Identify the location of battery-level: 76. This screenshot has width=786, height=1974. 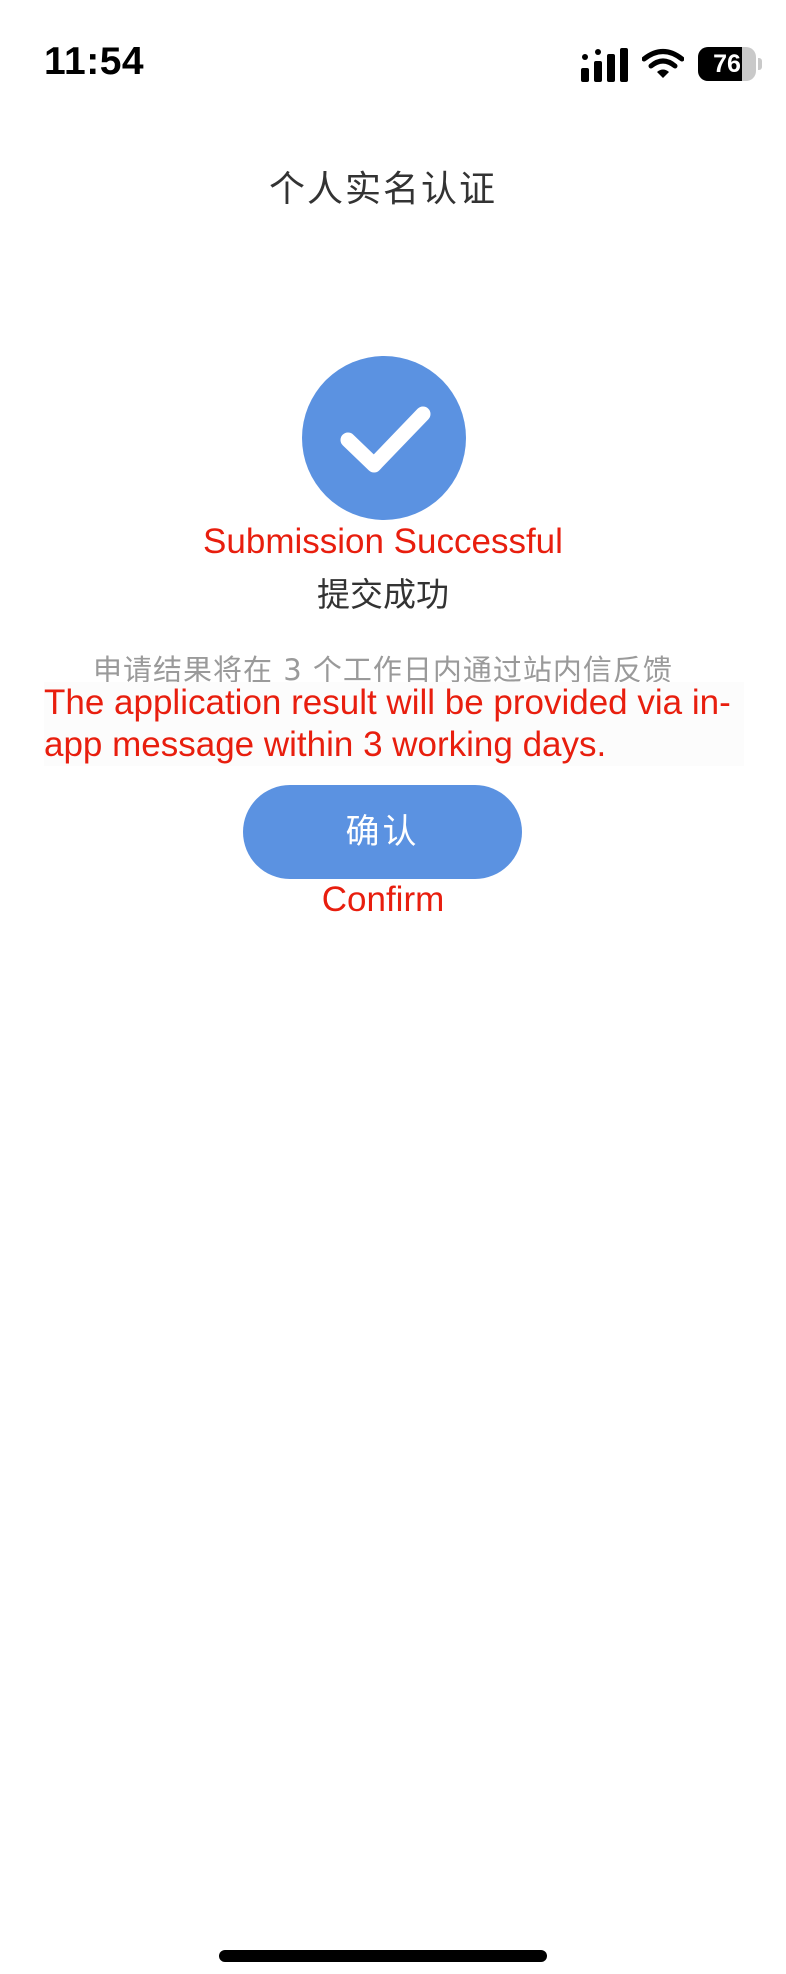
(727, 64).